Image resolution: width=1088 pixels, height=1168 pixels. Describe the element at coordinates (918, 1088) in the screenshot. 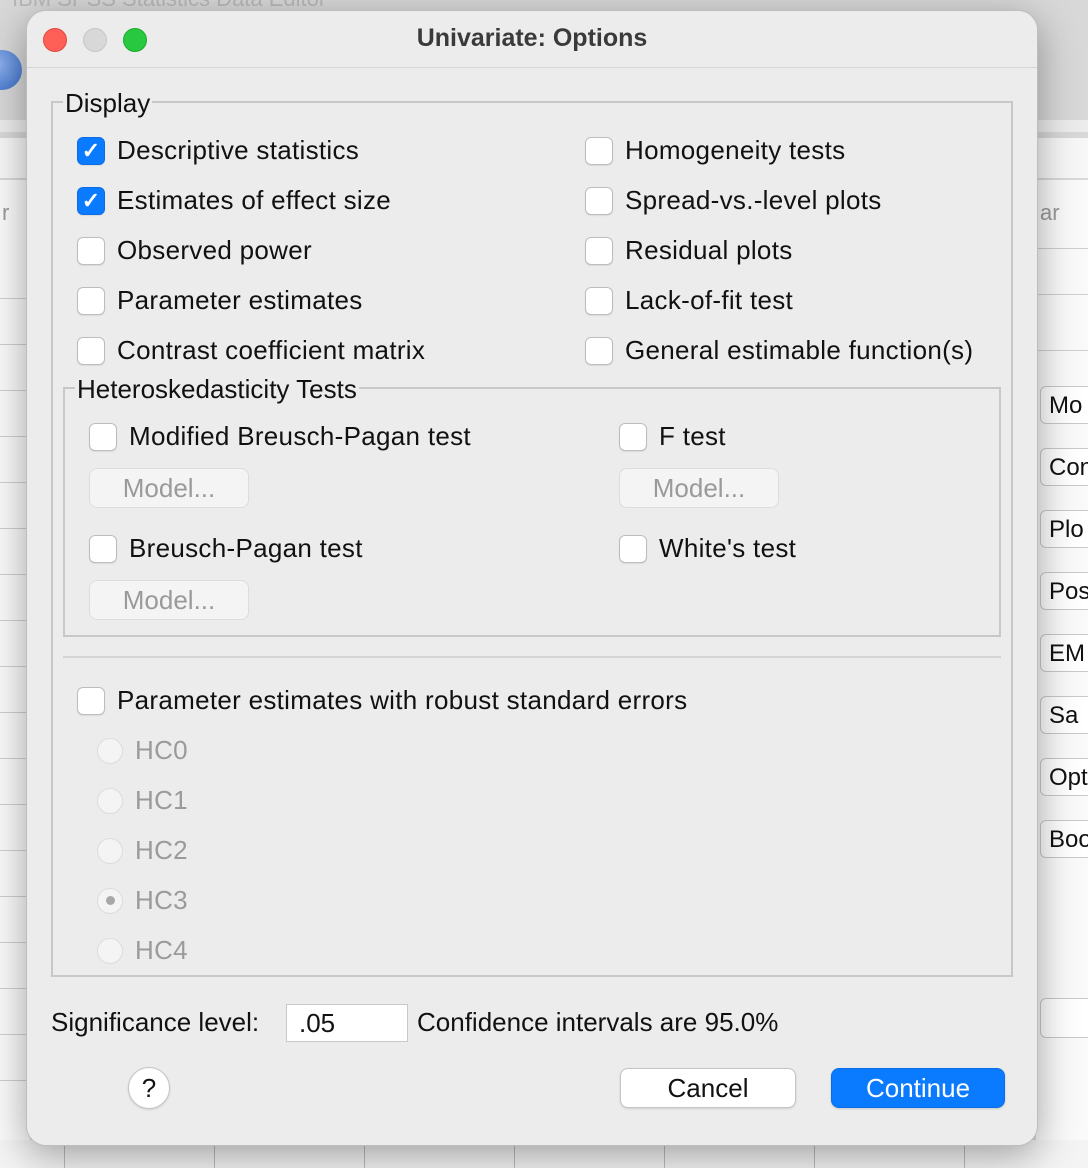

I see `continue-button: Continue` at that location.